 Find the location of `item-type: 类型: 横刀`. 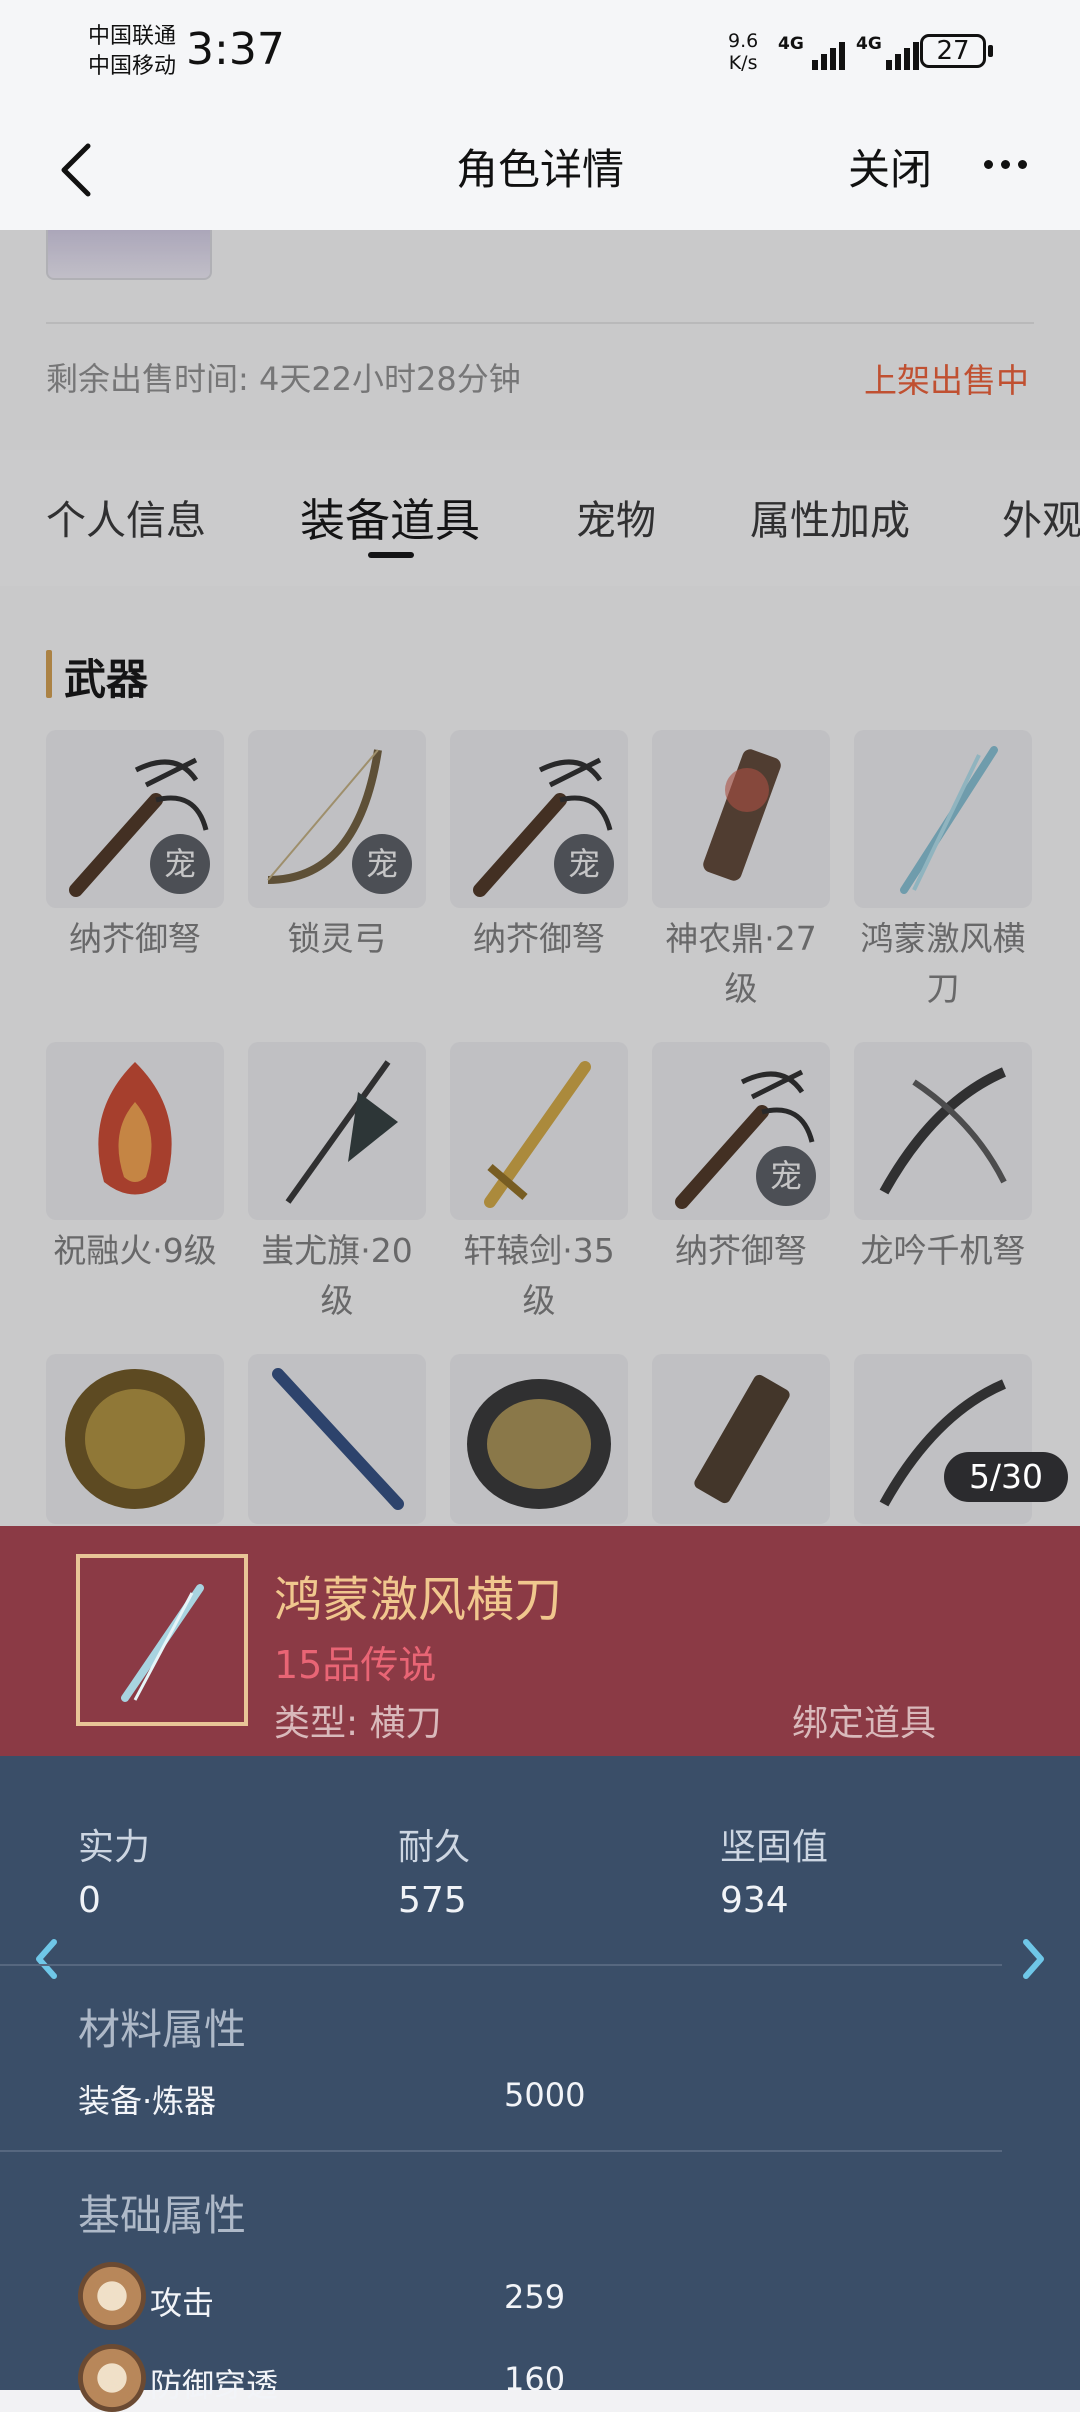

item-type: 类型: 横刀 is located at coordinates (358, 1723).